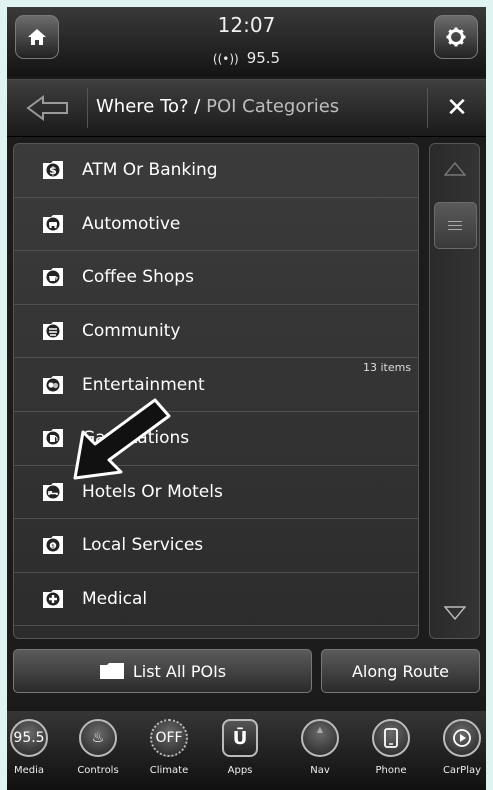 The width and height of the screenshot is (493, 790). I want to click on header-bar: Where To? / POI Categories ✕, so click(246, 108).